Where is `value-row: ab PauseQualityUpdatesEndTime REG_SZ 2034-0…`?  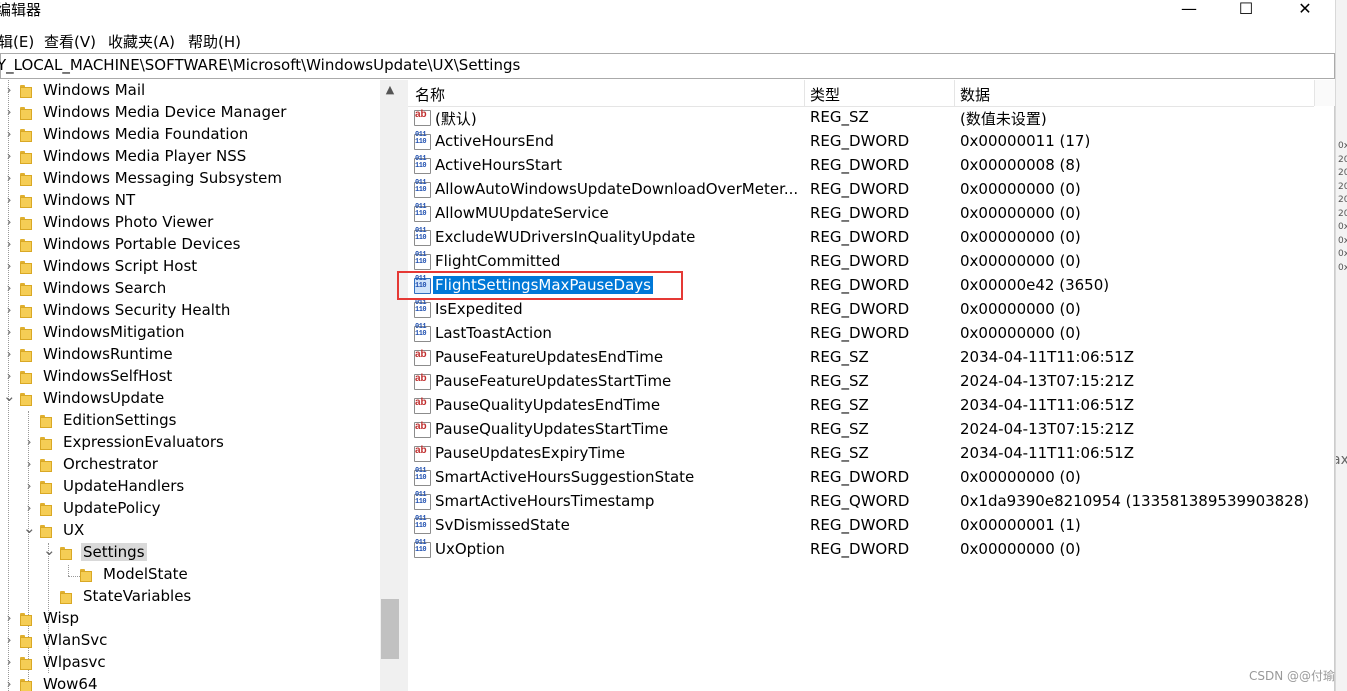 value-row: ab PauseQualityUpdatesEndTime REG_SZ 2034-0… is located at coordinates (861, 406).